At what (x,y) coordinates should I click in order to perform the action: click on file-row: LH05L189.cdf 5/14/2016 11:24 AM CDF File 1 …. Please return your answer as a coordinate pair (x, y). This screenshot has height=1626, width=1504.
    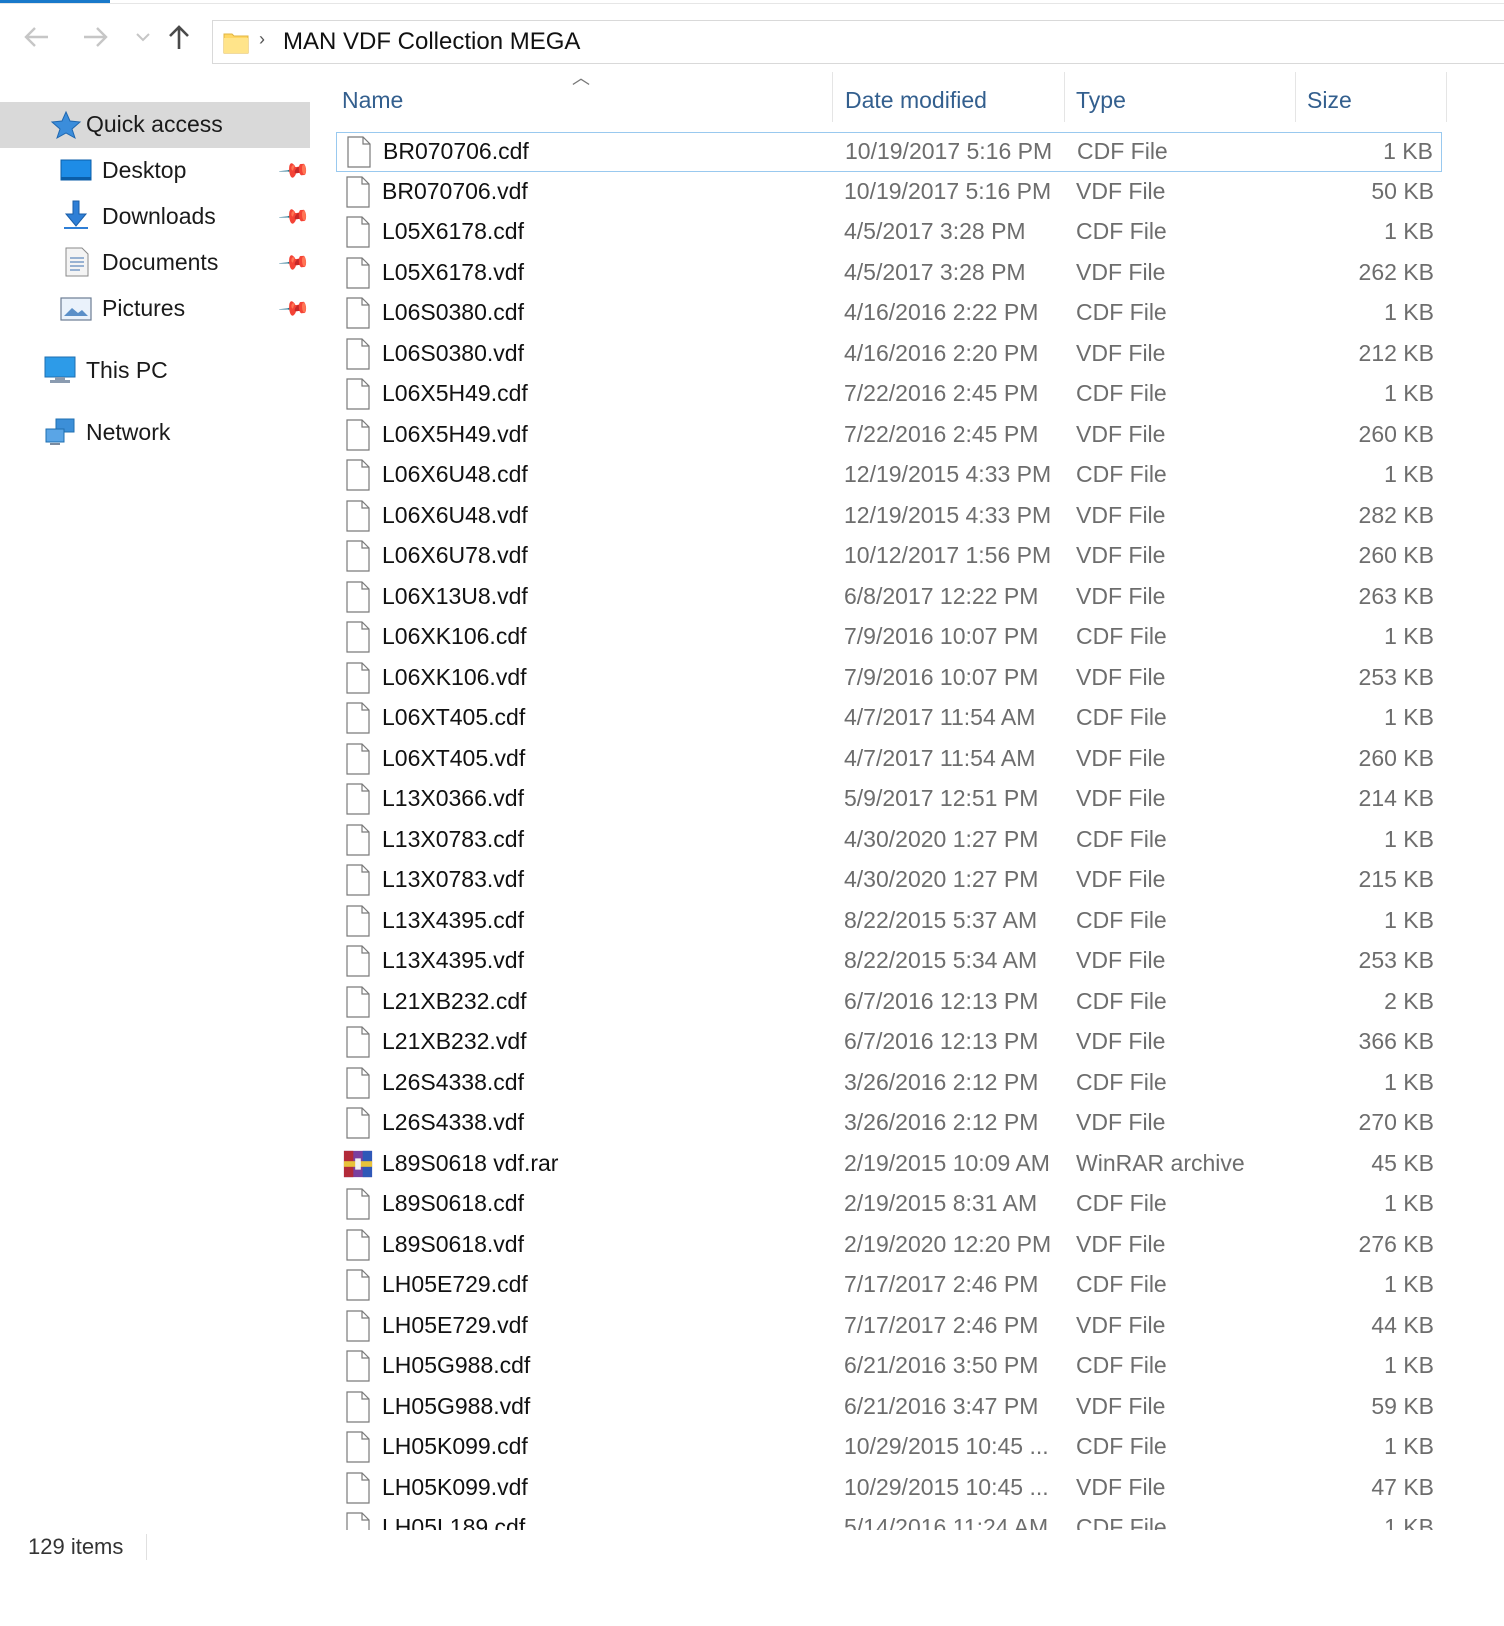
    Looking at the image, I should click on (889, 1519).